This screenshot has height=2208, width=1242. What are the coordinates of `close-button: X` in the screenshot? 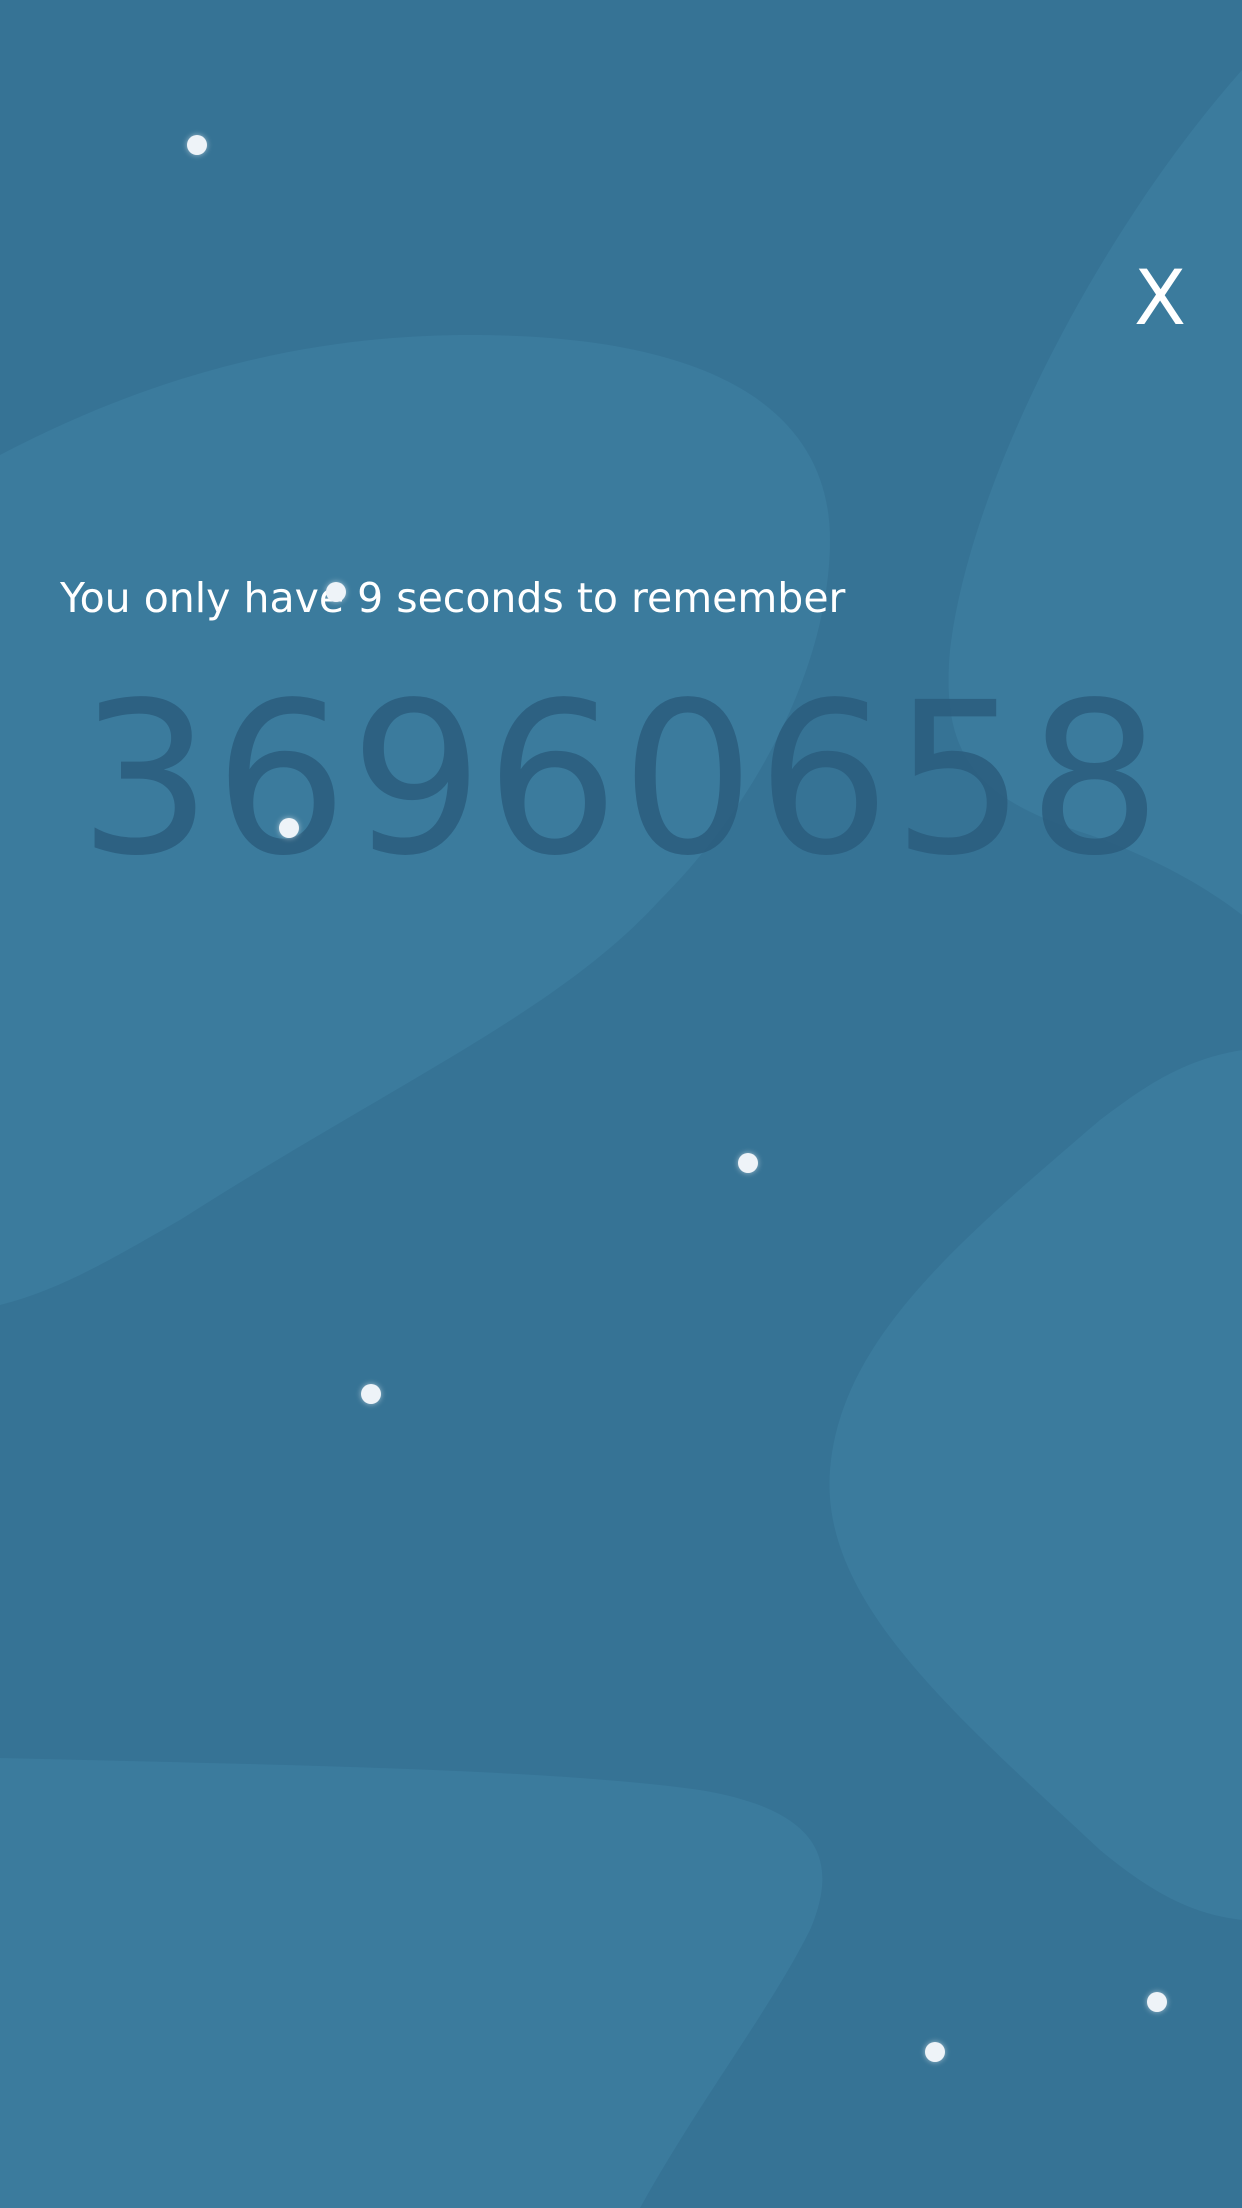 It's located at (1160, 298).